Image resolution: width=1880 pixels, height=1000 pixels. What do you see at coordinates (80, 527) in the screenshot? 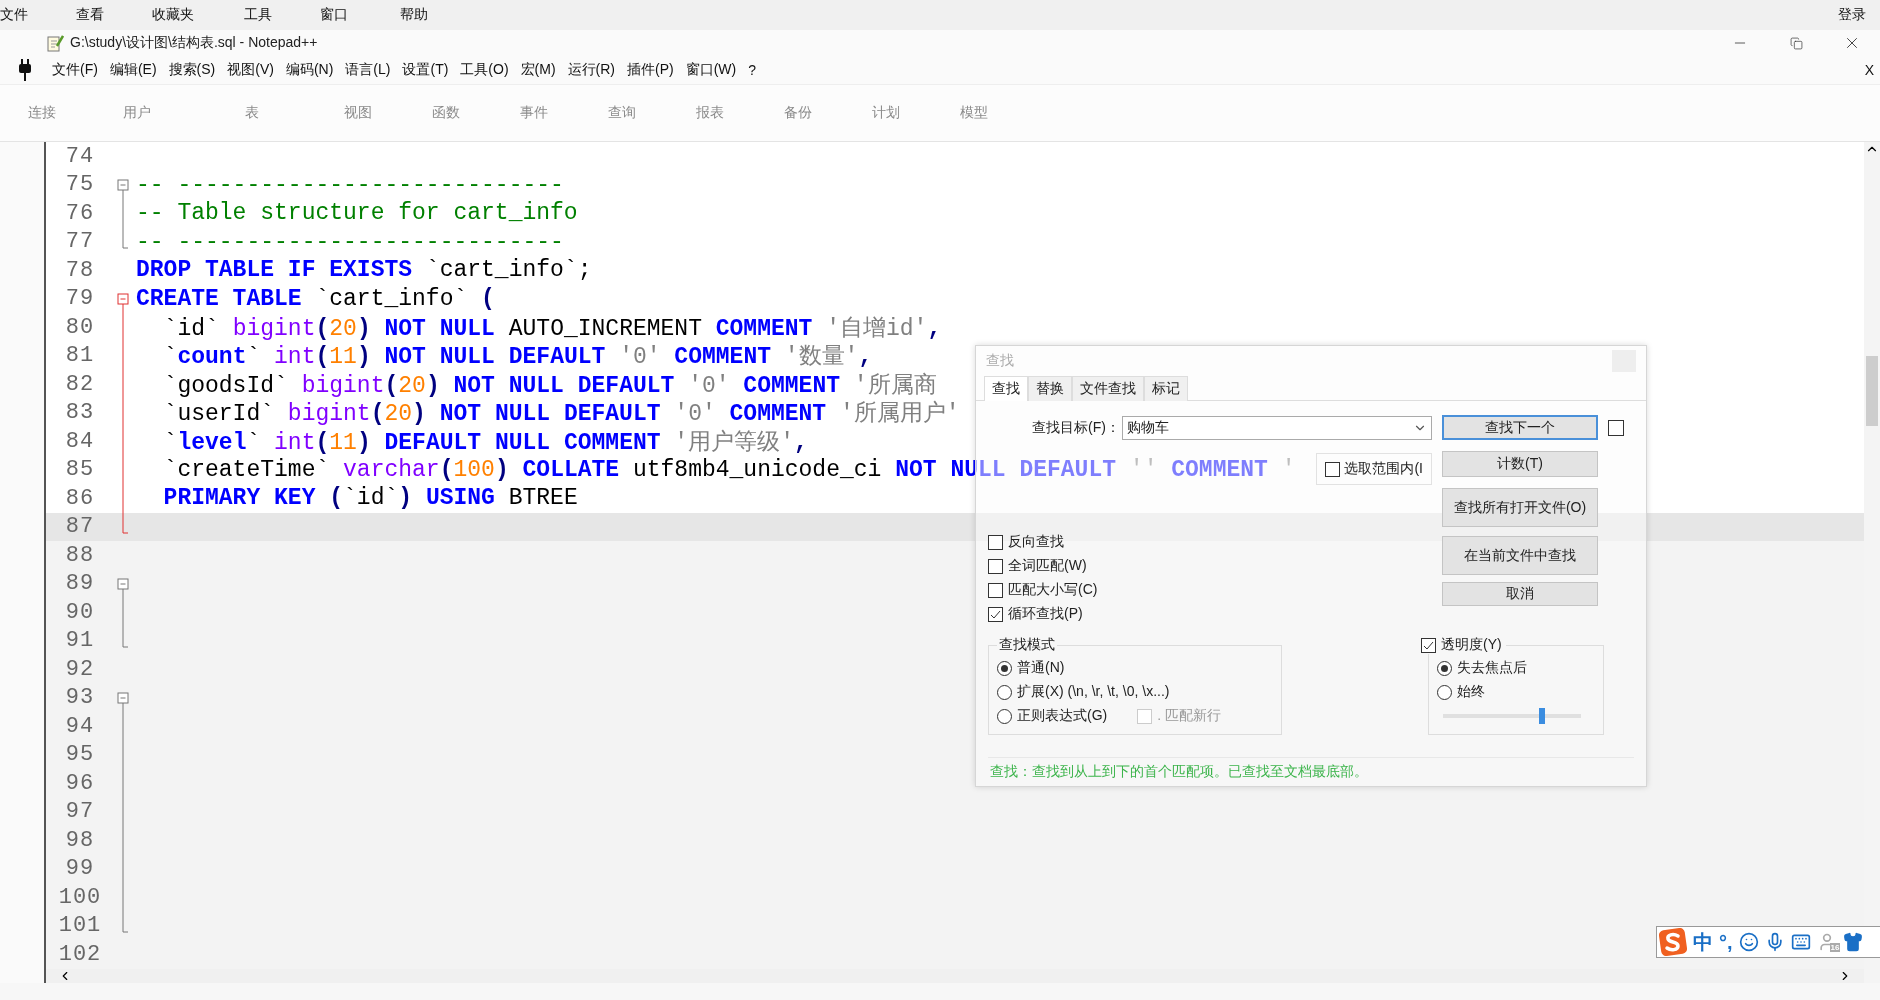
I see `line-number: 87` at bounding box center [80, 527].